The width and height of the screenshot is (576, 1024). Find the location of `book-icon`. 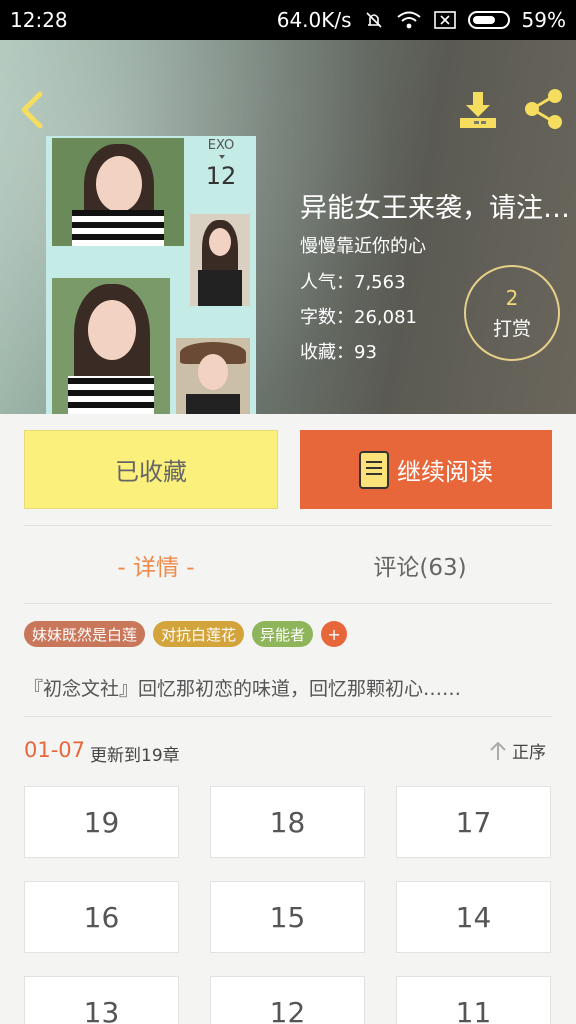

book-icon is located at coordinates (374, 469).